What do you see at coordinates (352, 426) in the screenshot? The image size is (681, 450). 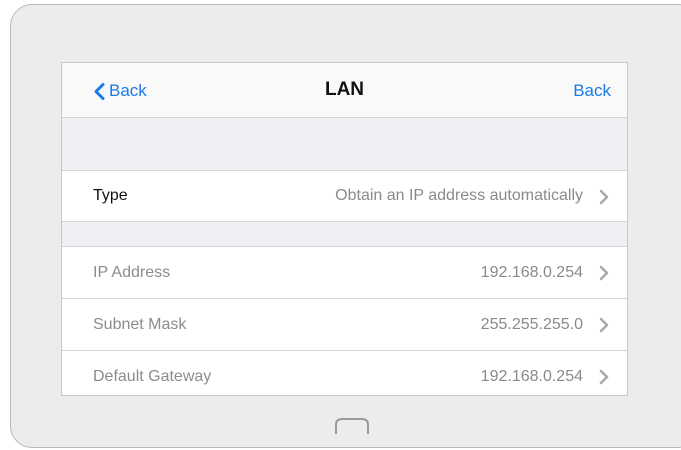 I see `home-button-icon` at bounding box center [352, 426].